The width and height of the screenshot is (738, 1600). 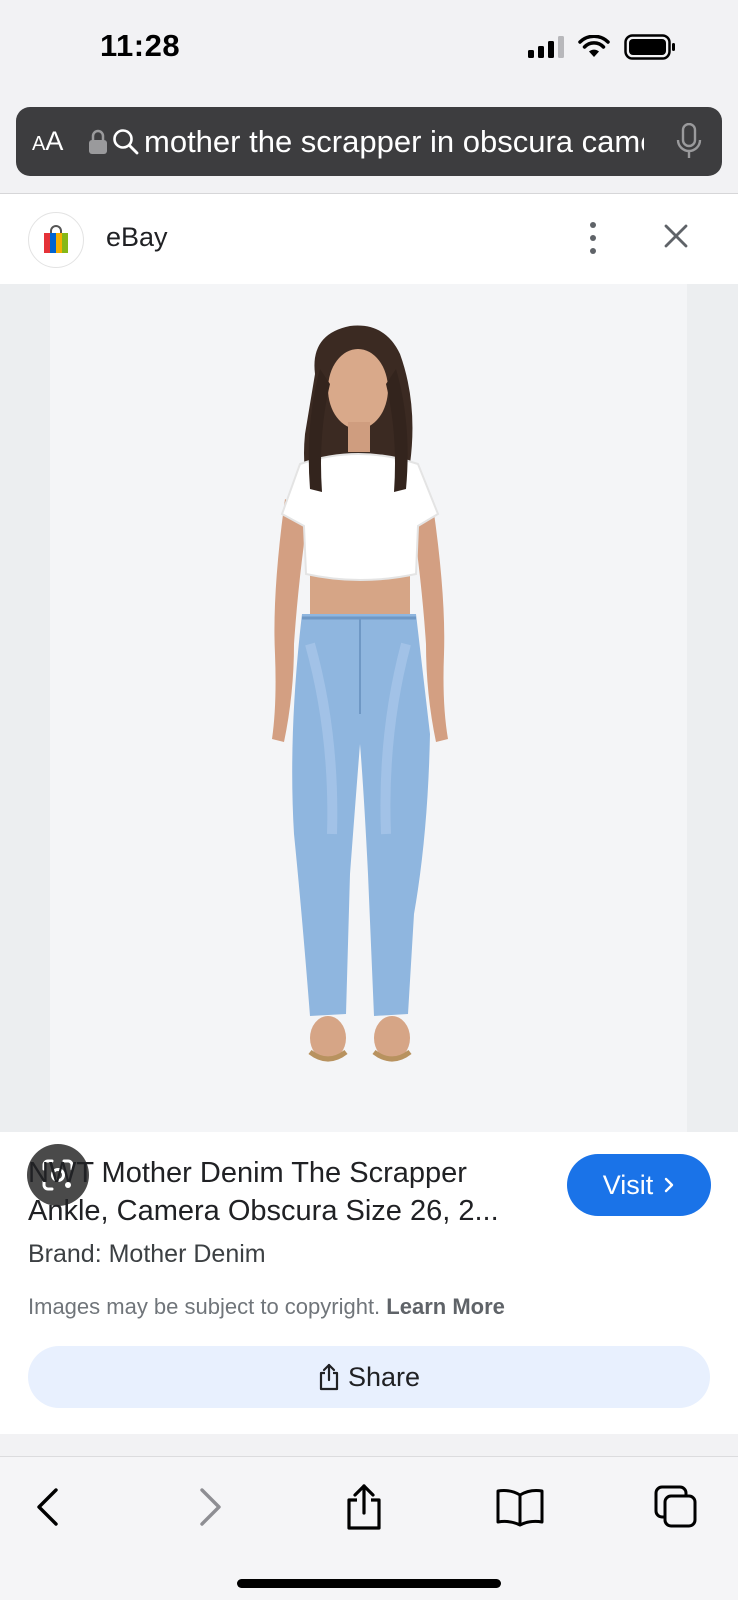 What do you see at coordinates (669, 1185) in the screenshot?
I see `chevron-right-icon` at bounding box center [669, 1185].